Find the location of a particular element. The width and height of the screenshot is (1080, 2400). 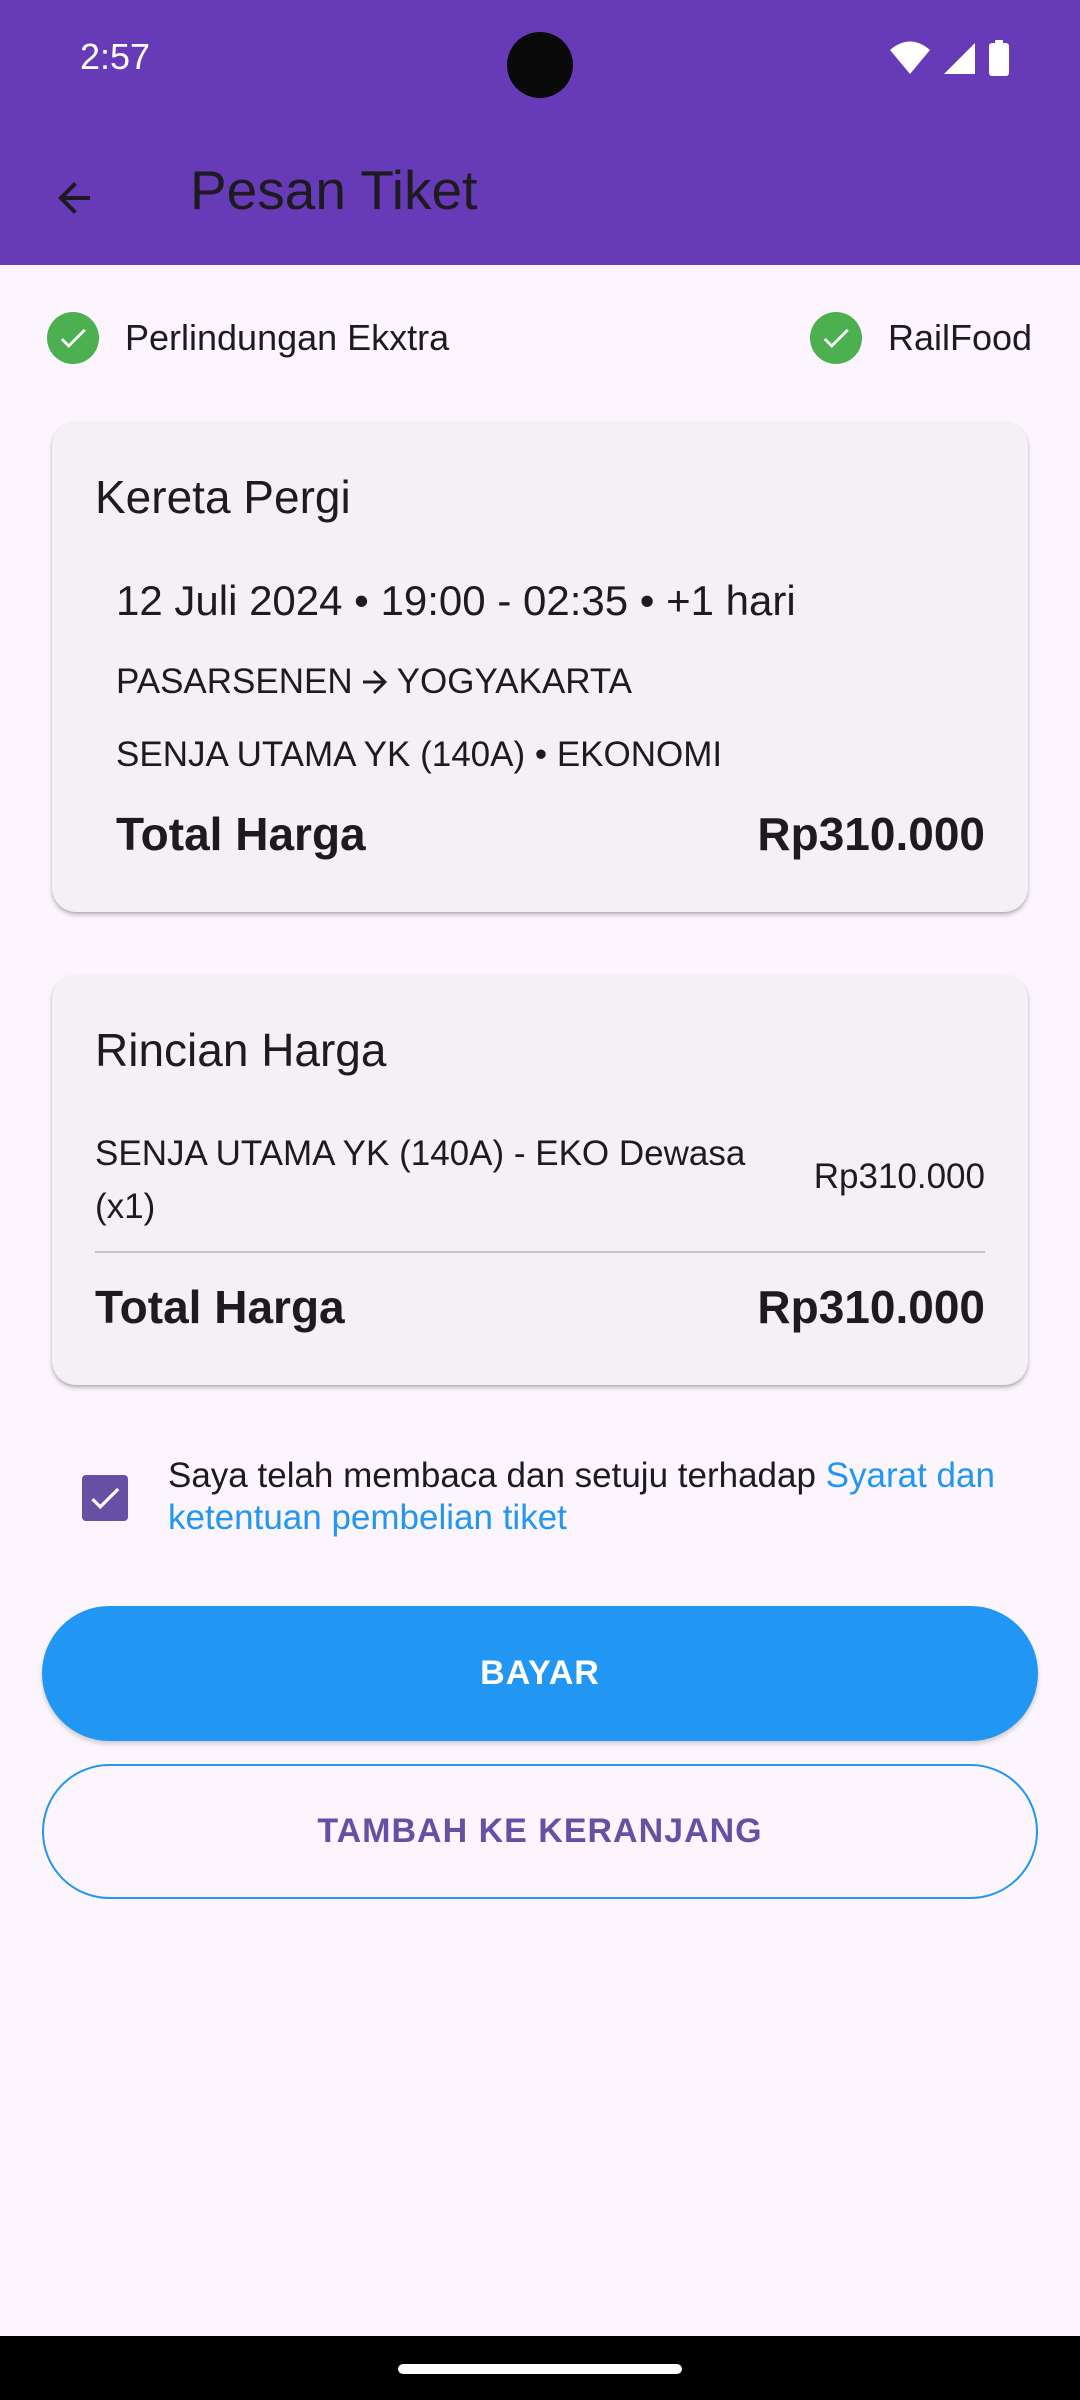

divider is located at coordinates (540, 1252).